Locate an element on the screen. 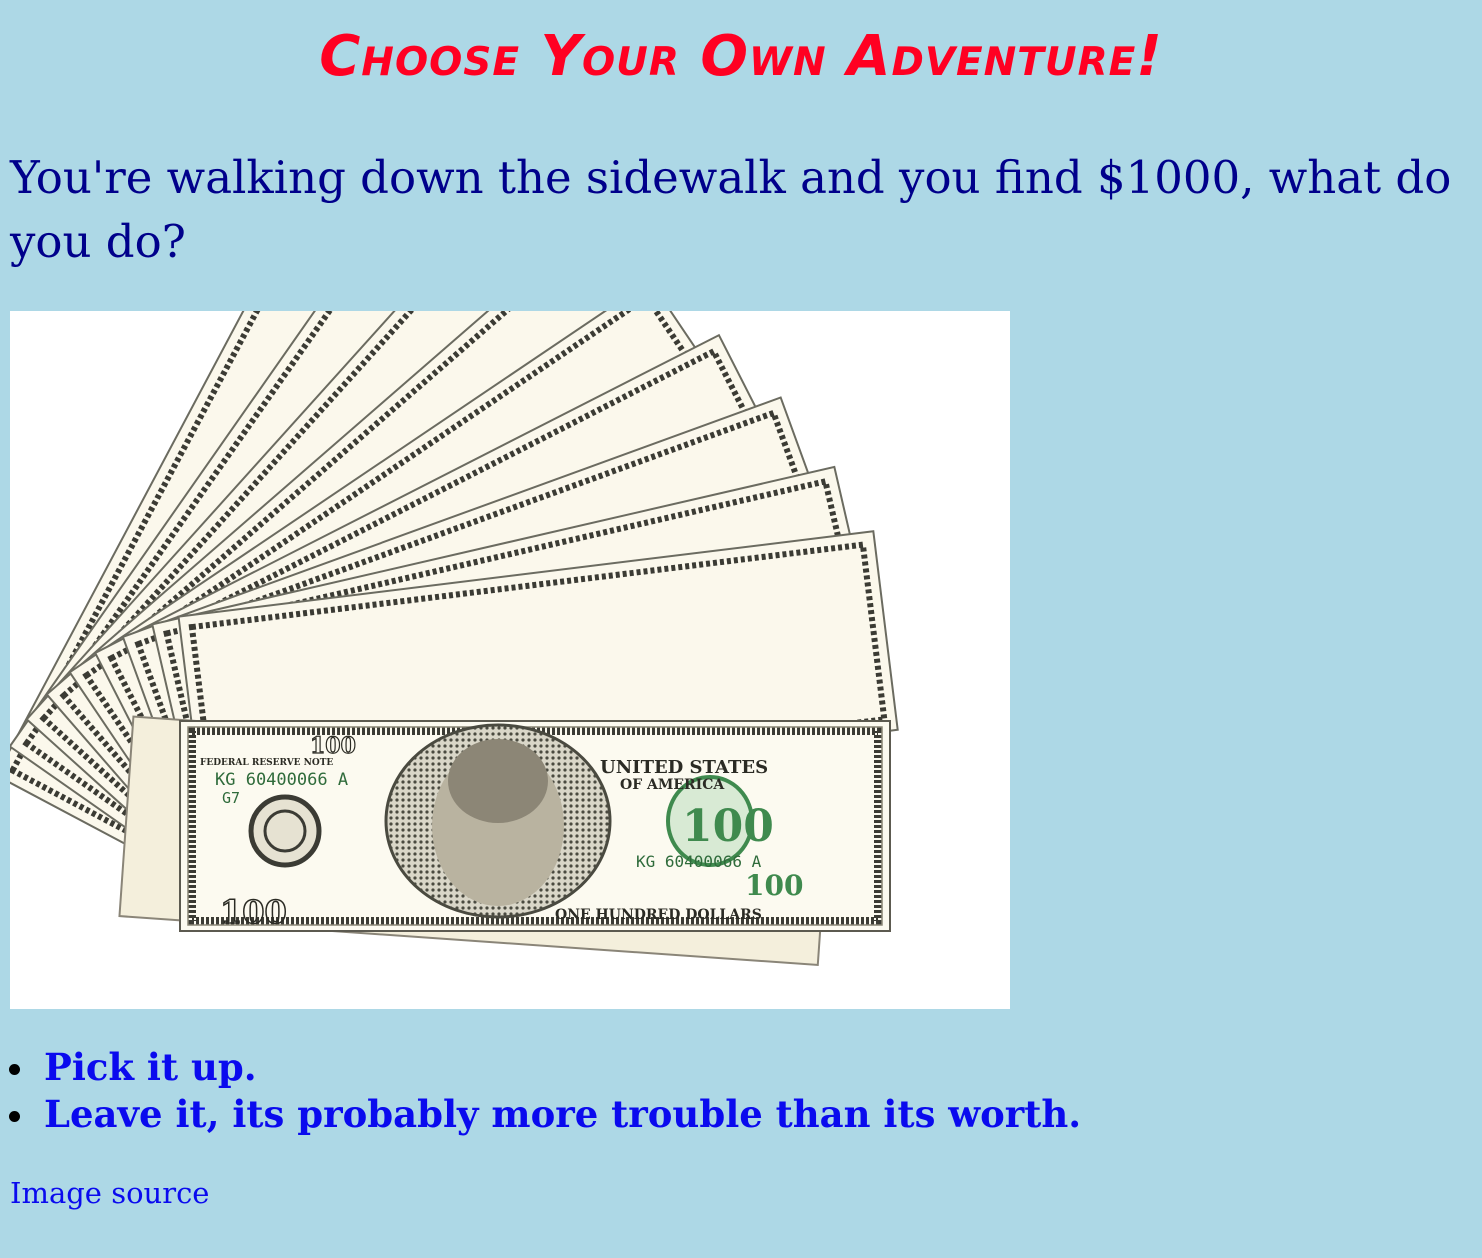 This screenshot has width=1482, height=1258. bill-denomination-top: 100 is located at coordinates (333, 746).